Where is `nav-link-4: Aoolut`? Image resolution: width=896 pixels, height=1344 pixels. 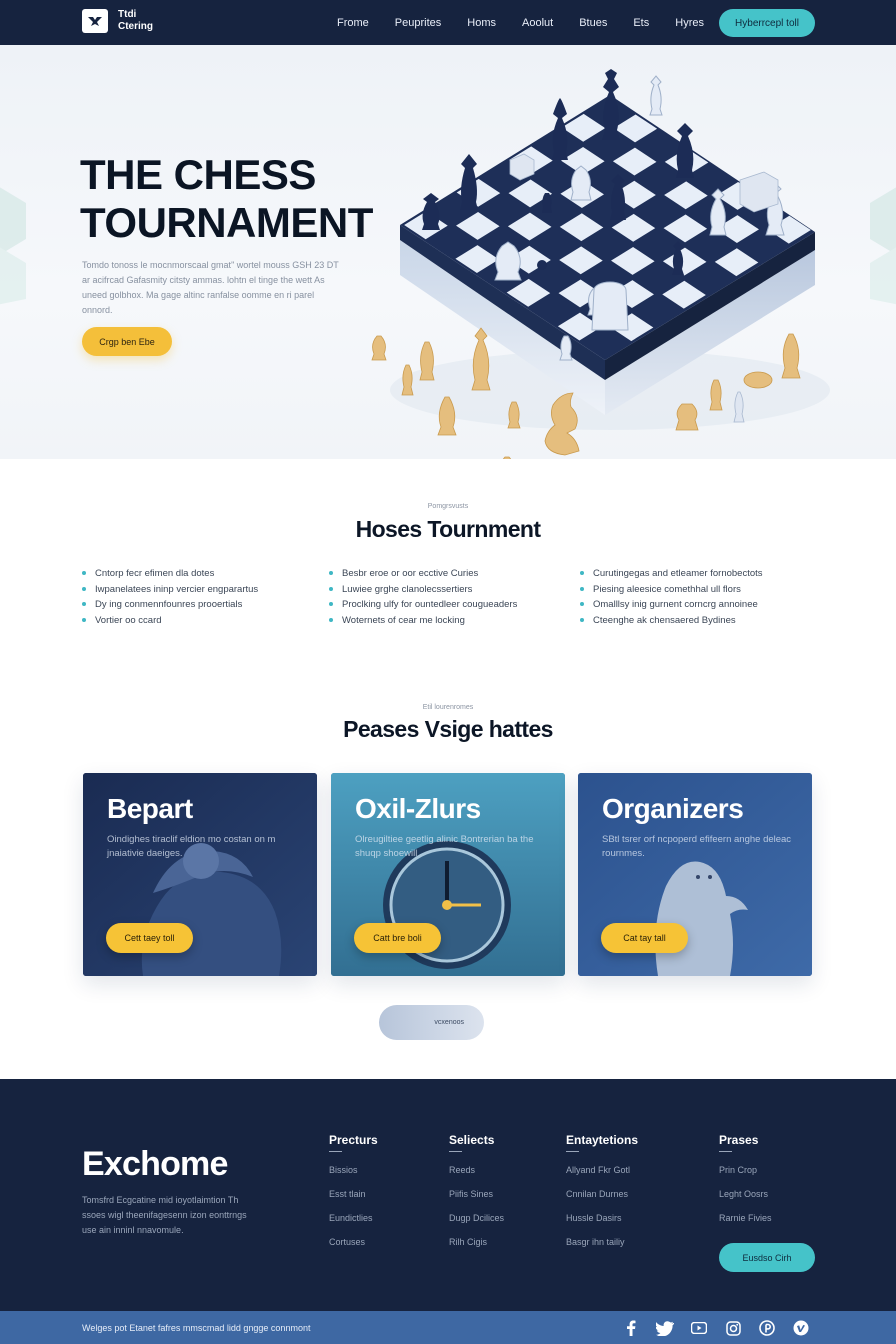
nav-link-4: Aoolut is located at coordinates (537, 23).